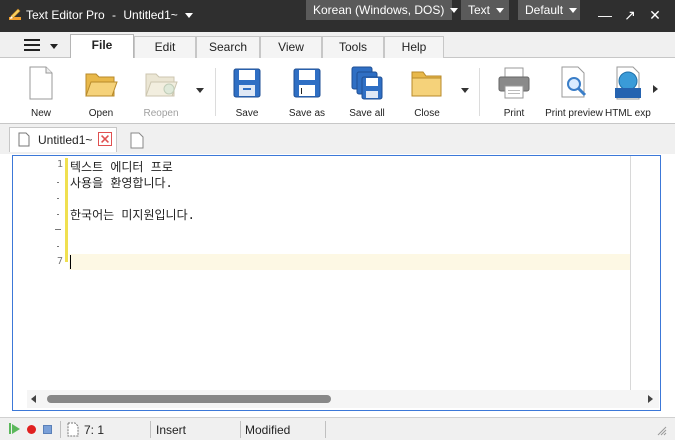 This screenshot has height=446, width=675. Describe the element at coordinates (343, 399) in the screenshot. I see `horizontal-scrollbar` at that location.